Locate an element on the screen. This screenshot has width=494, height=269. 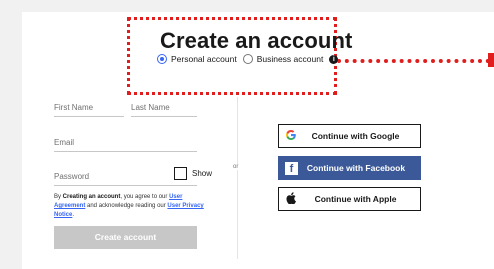
continue-with-google-button: Continue with Google is located at coordinates (349, 136).